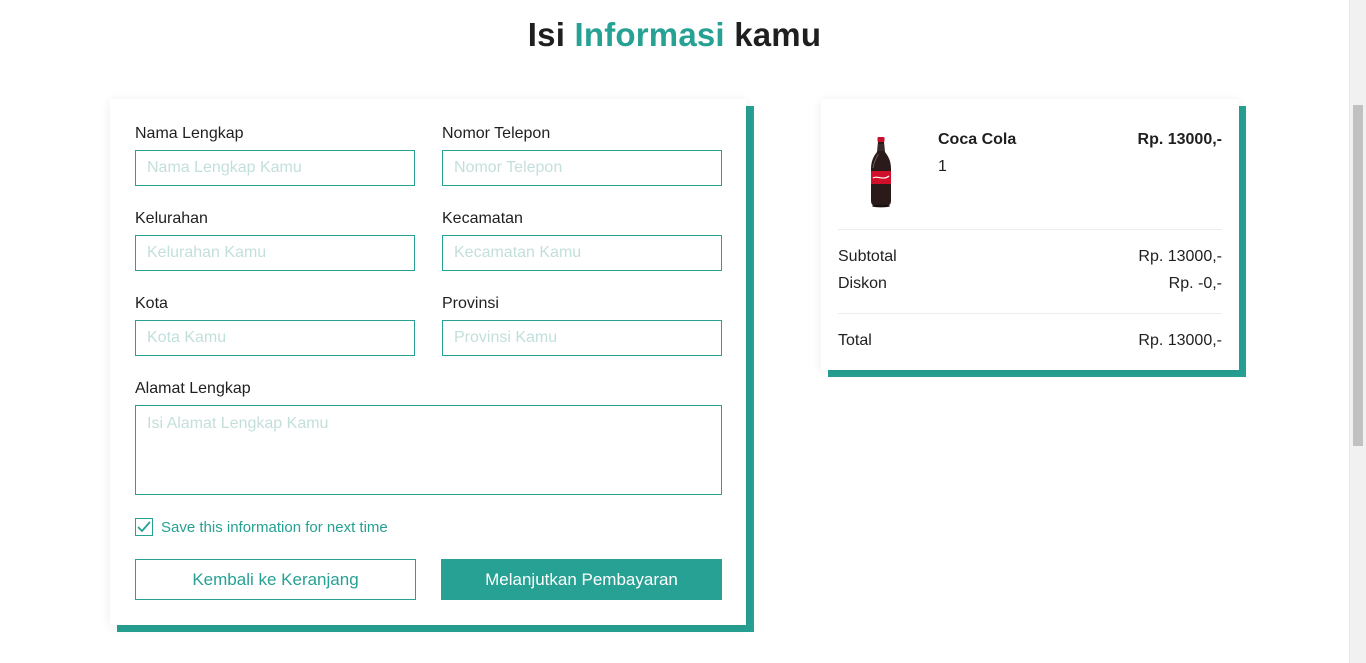 Image resolution: width=1366 pixels, height=663 pixels. What do you see at coordinates (977, 139) in the screenshot?
I see `product-name: Coca Cola` at bounding box center [977, 139].